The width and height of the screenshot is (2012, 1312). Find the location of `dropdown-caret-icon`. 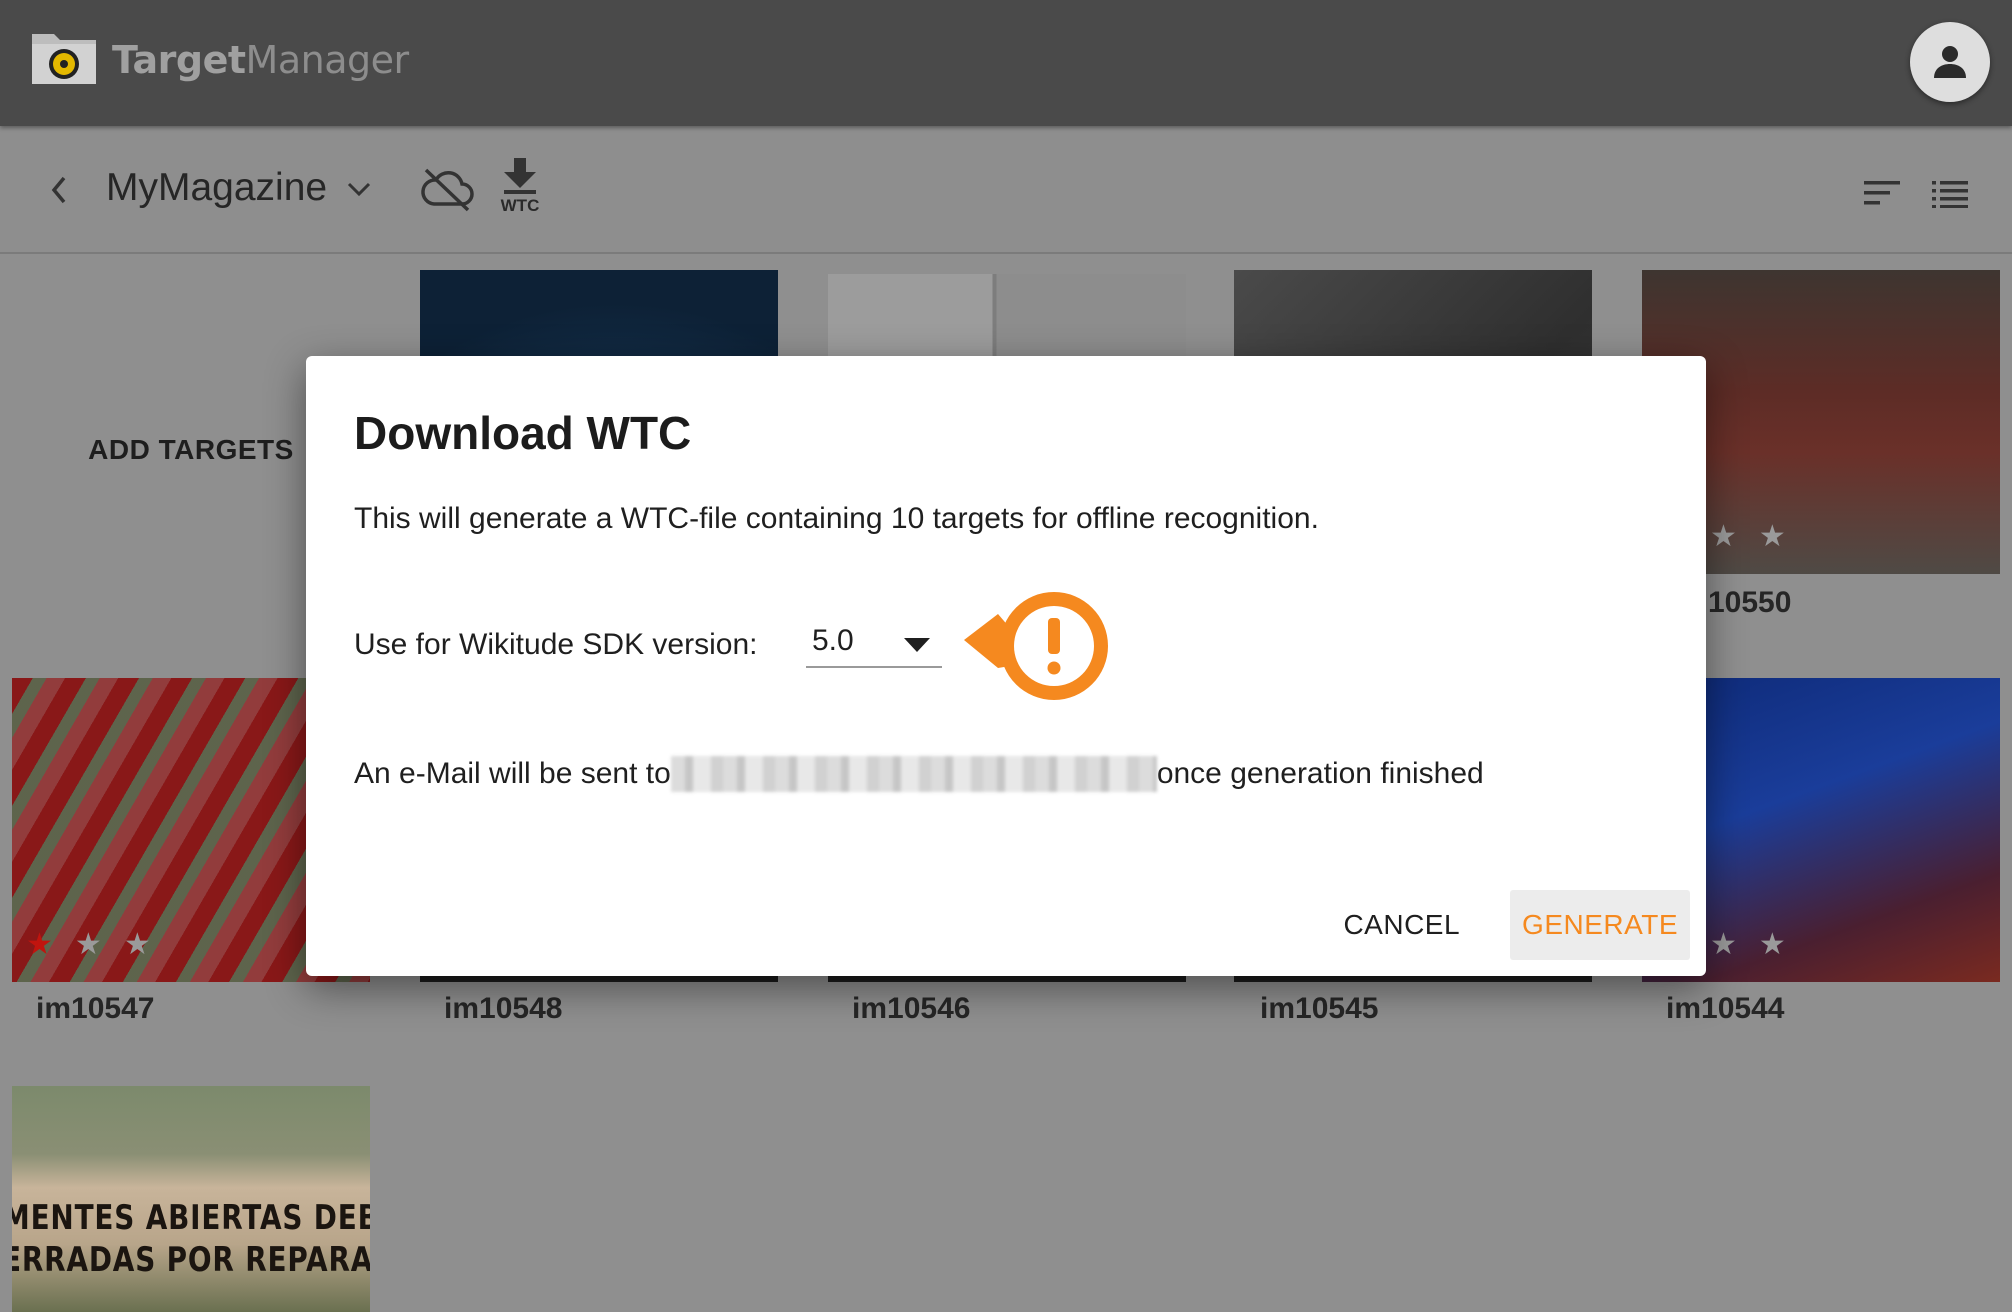

dropdown-caret-icon is located at coordinates (917, 645).